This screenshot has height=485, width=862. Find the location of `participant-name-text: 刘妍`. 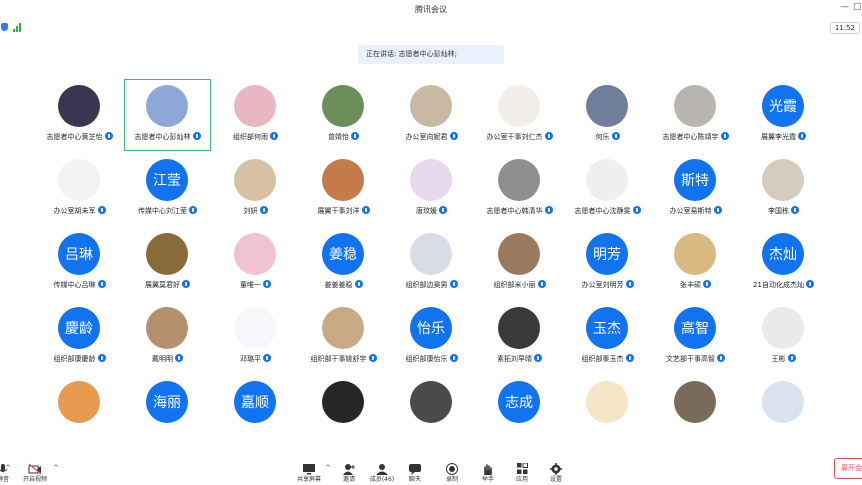

participant-name-text: 刘妍 is located at coordinates (250, 211).